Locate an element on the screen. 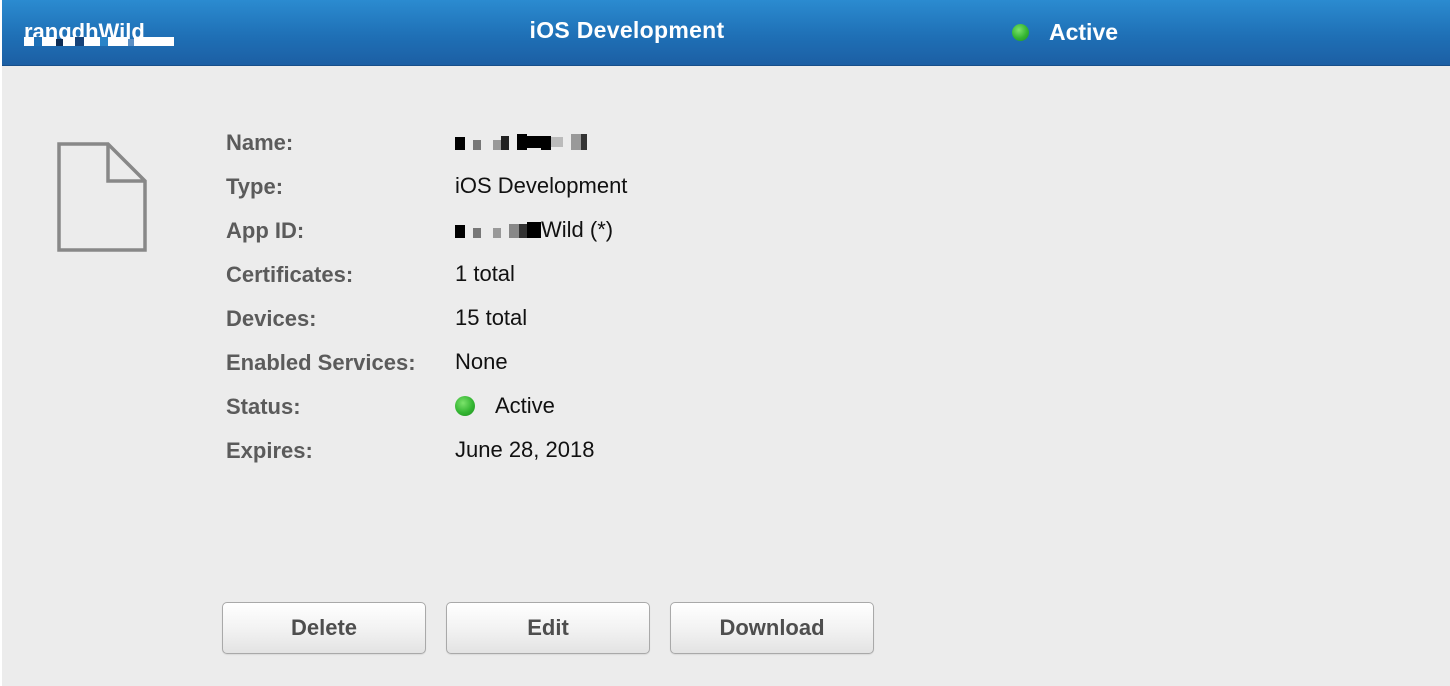 Image resolution: width=1450 pixels, height=686 pixels. devices-label: Devices: is located at coordinates (271, 318).